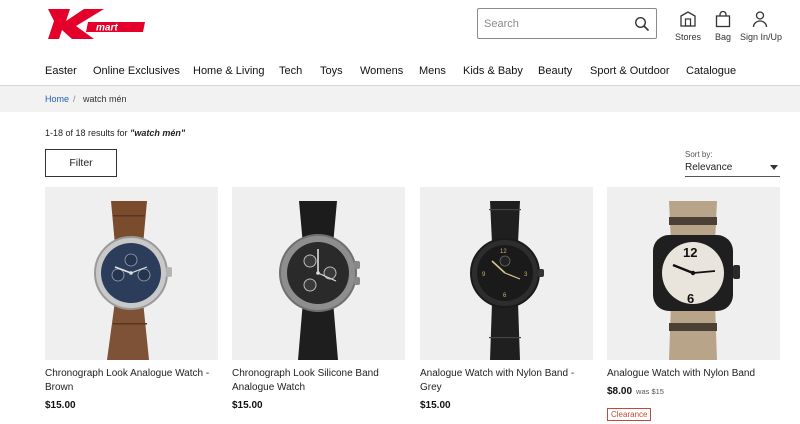 The width and height of the screenshot is (800, 424). Describe the element at coordinates (688, 19) in the screenshot. I see `store-icon` at that location.